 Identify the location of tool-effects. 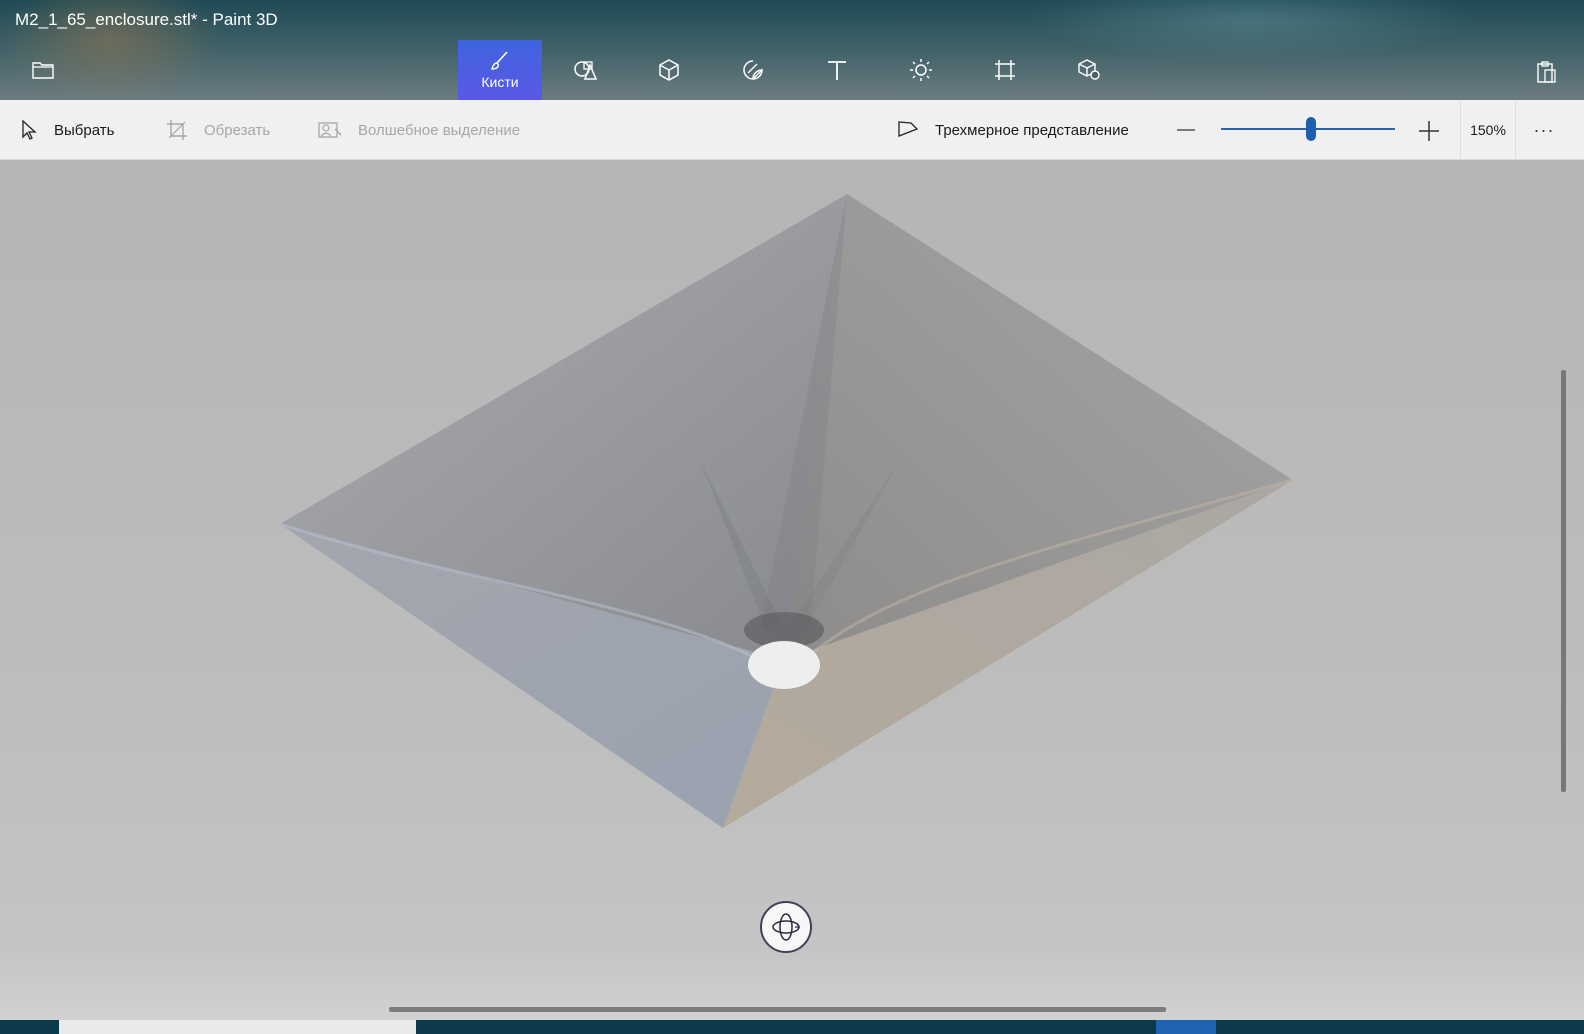
(921, 70).